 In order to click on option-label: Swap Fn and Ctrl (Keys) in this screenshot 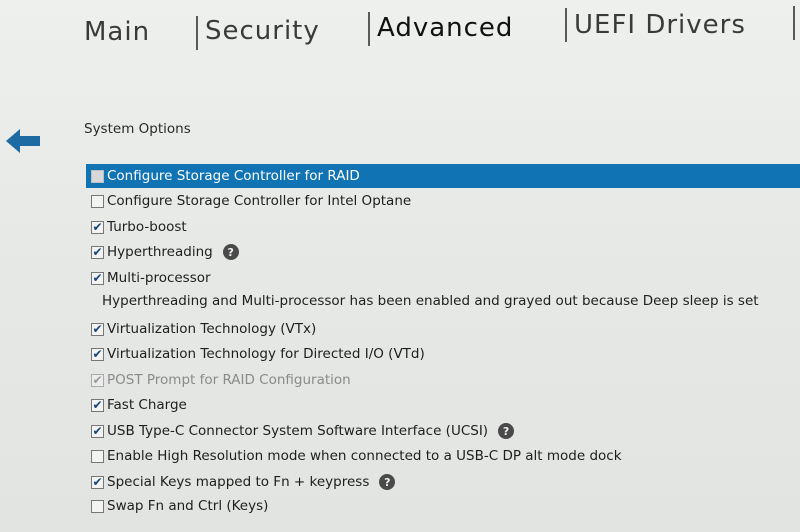, I will do `click(188, 506)`.